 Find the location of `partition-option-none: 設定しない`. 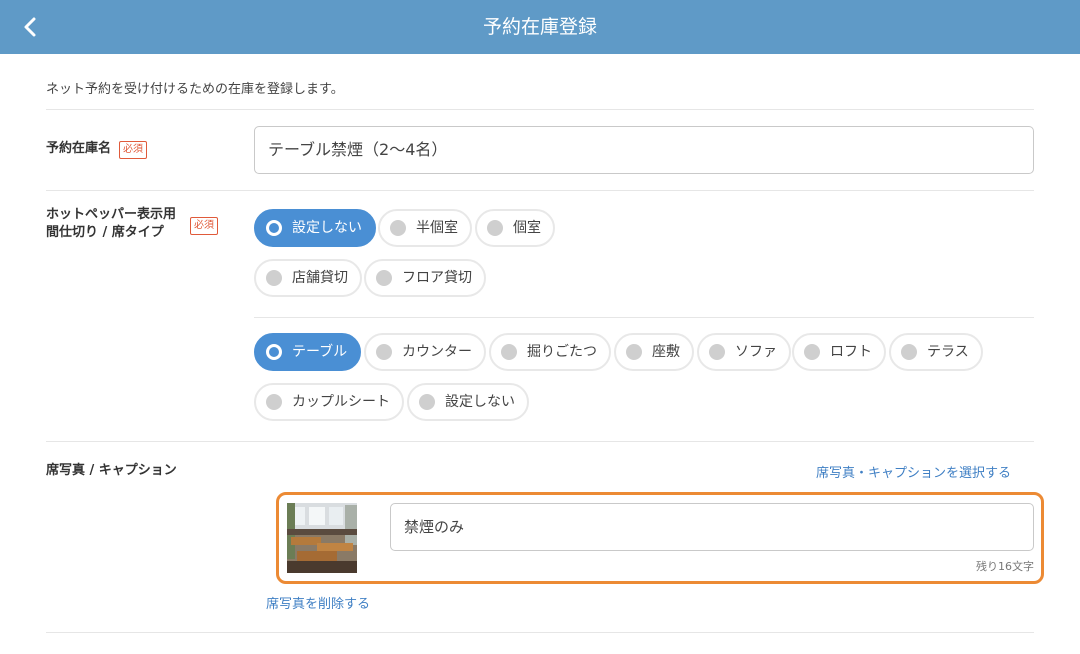

partition-option-none: 設定しない is located at coordinates (315, 228).